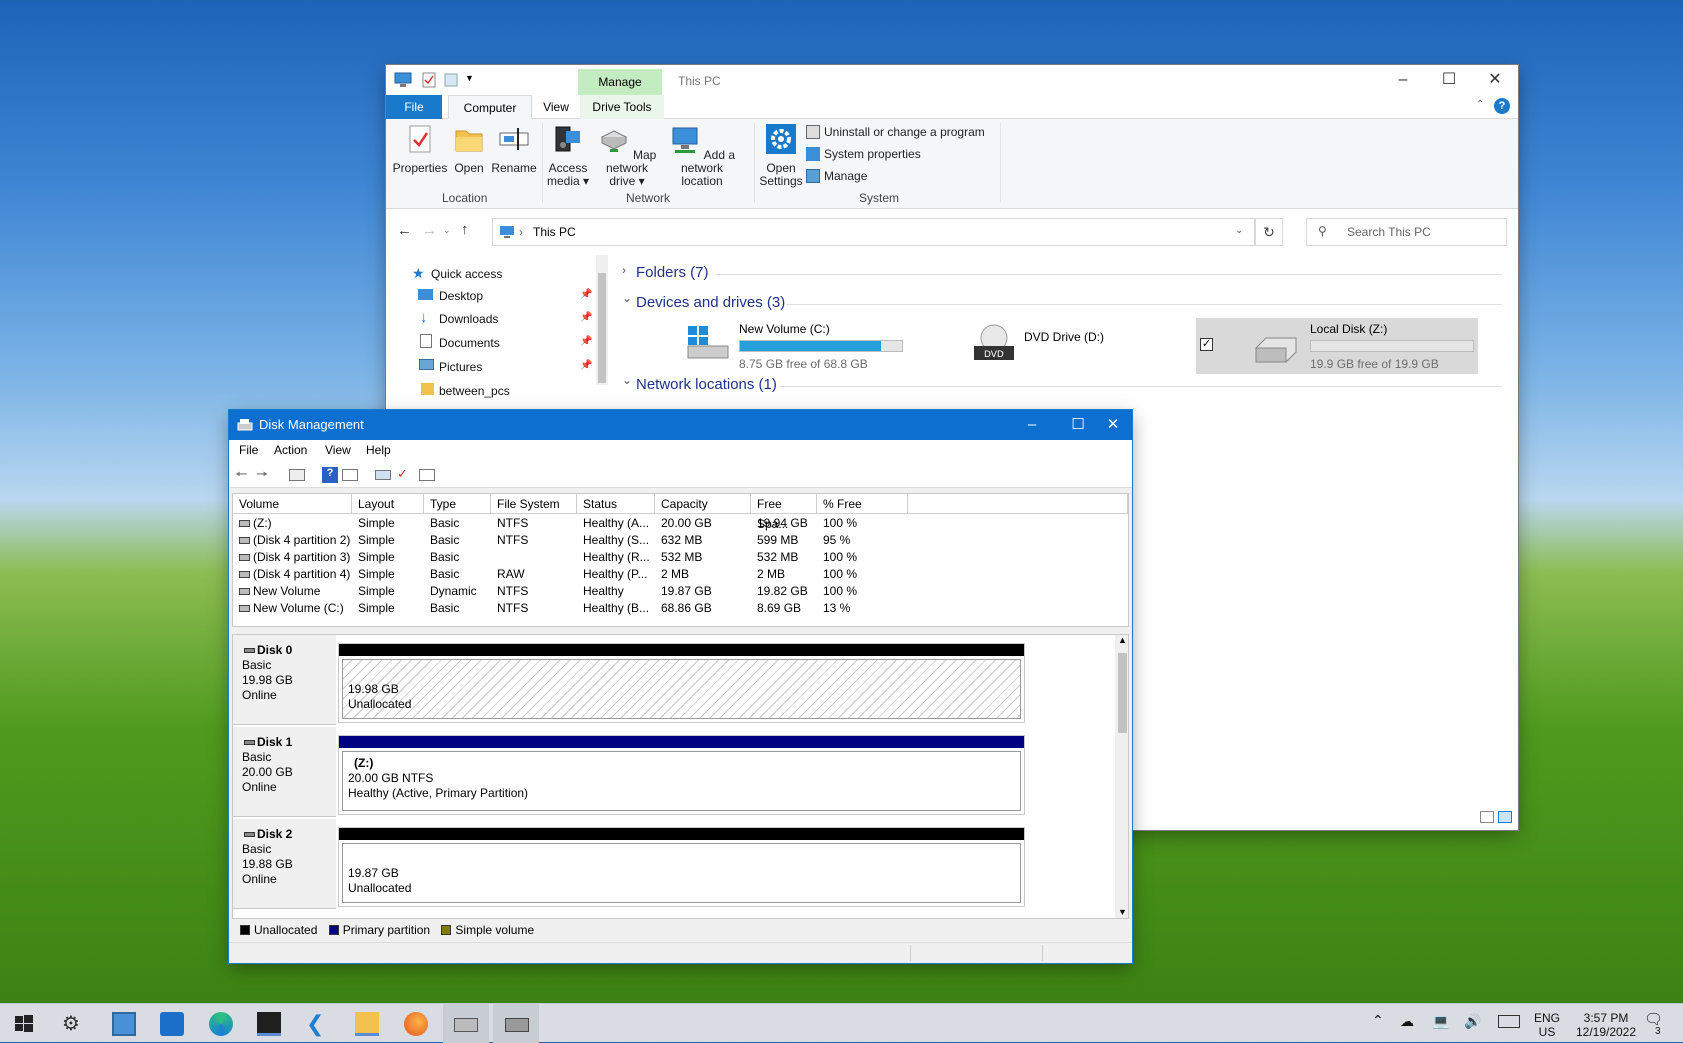  What do you see at coordinates (469, 343) in the screenshot?
I see `nav-item-documents: Documents` at bounding box center [469, 343].